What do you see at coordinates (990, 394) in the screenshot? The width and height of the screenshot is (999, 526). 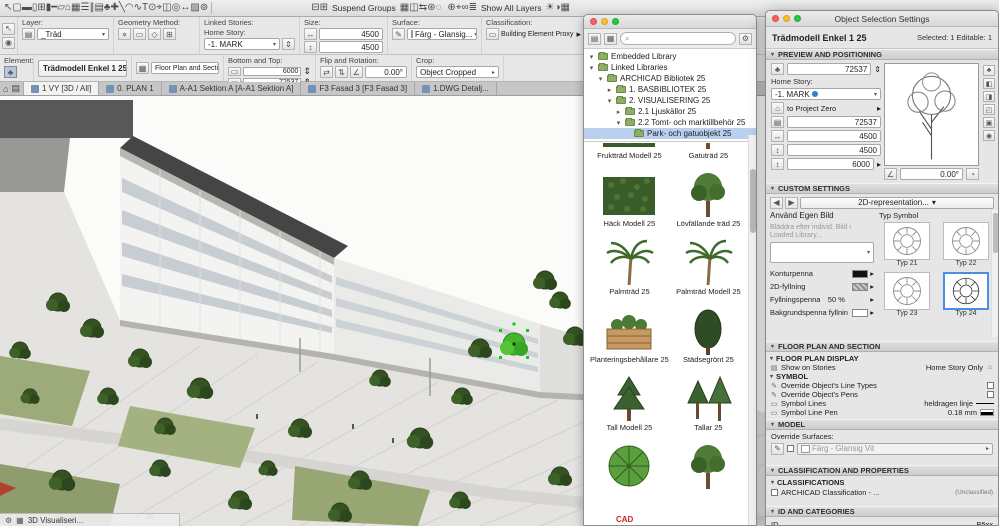 I see `override-pens-checkbox` at bounding box center [990, 394].